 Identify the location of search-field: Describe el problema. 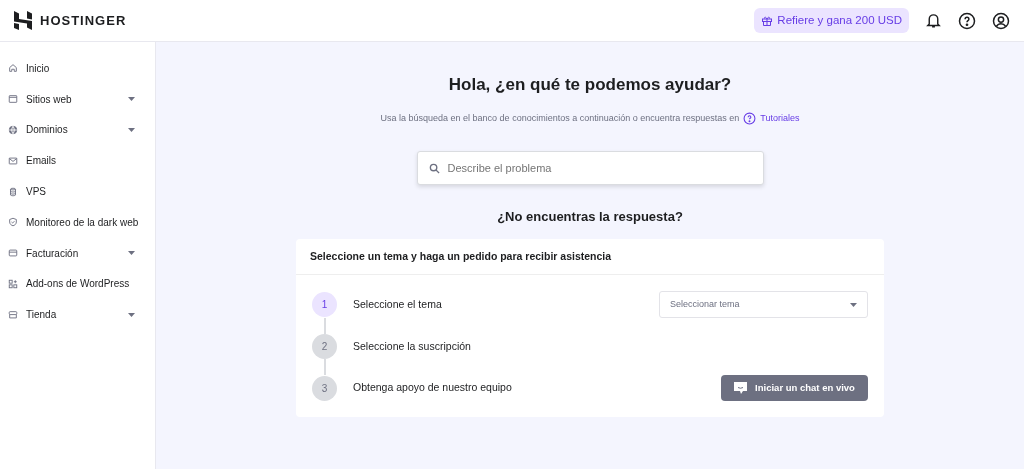
(590, 168).